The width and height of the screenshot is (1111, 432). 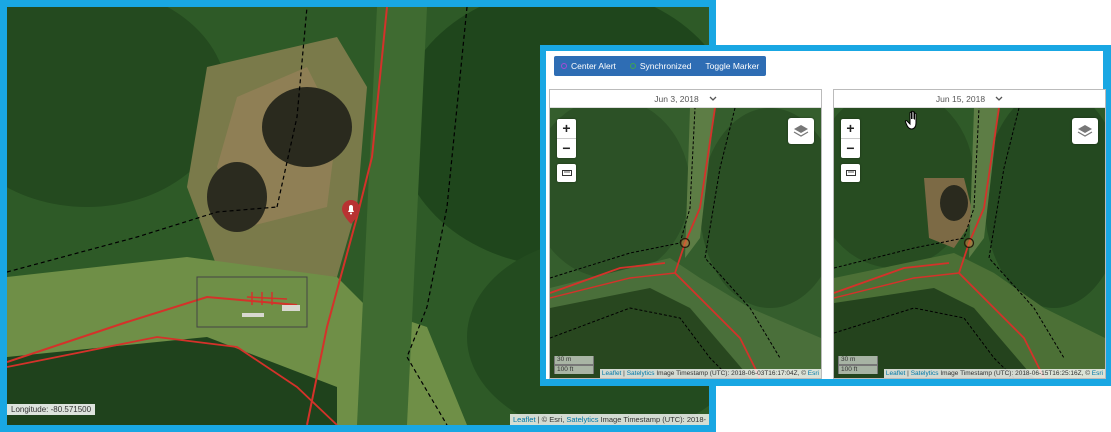 I want to click on map-toolbar: Center Alert Synchronized Toggle Marker, so click(x=660, y=66).